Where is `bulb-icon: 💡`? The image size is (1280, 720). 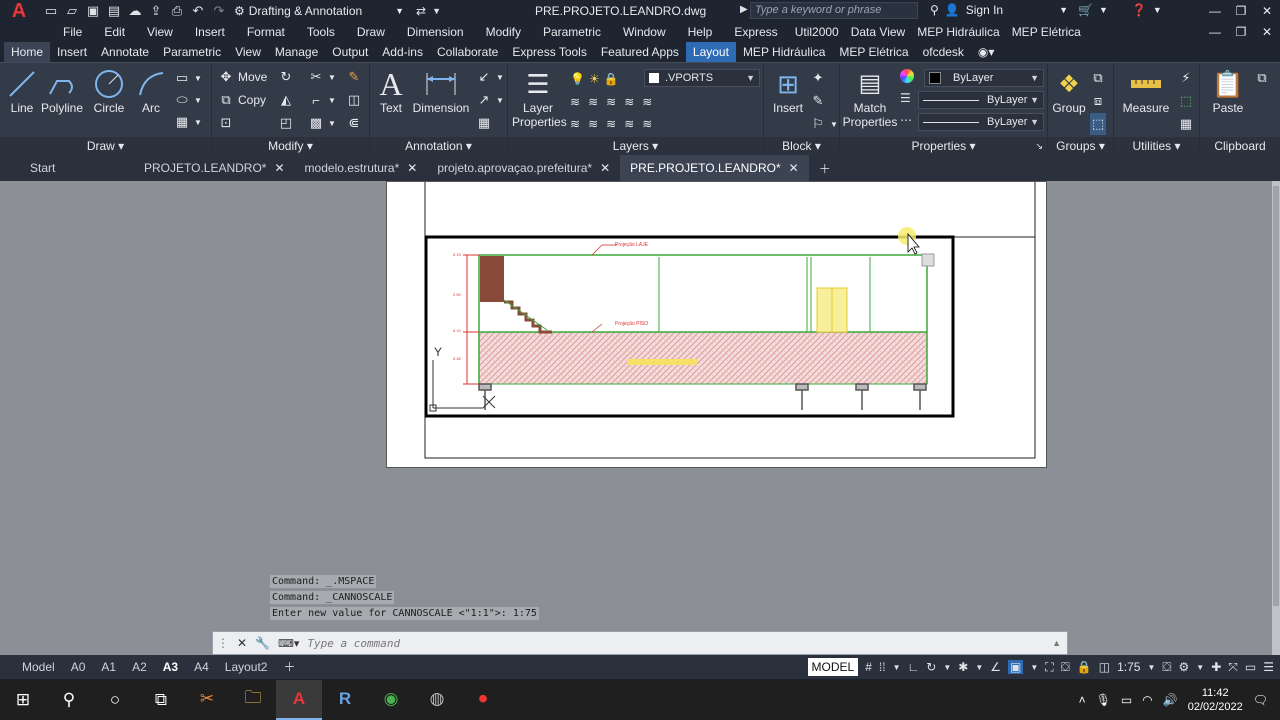
bulb-icon: 💡 is located at coordinates (577, 79).